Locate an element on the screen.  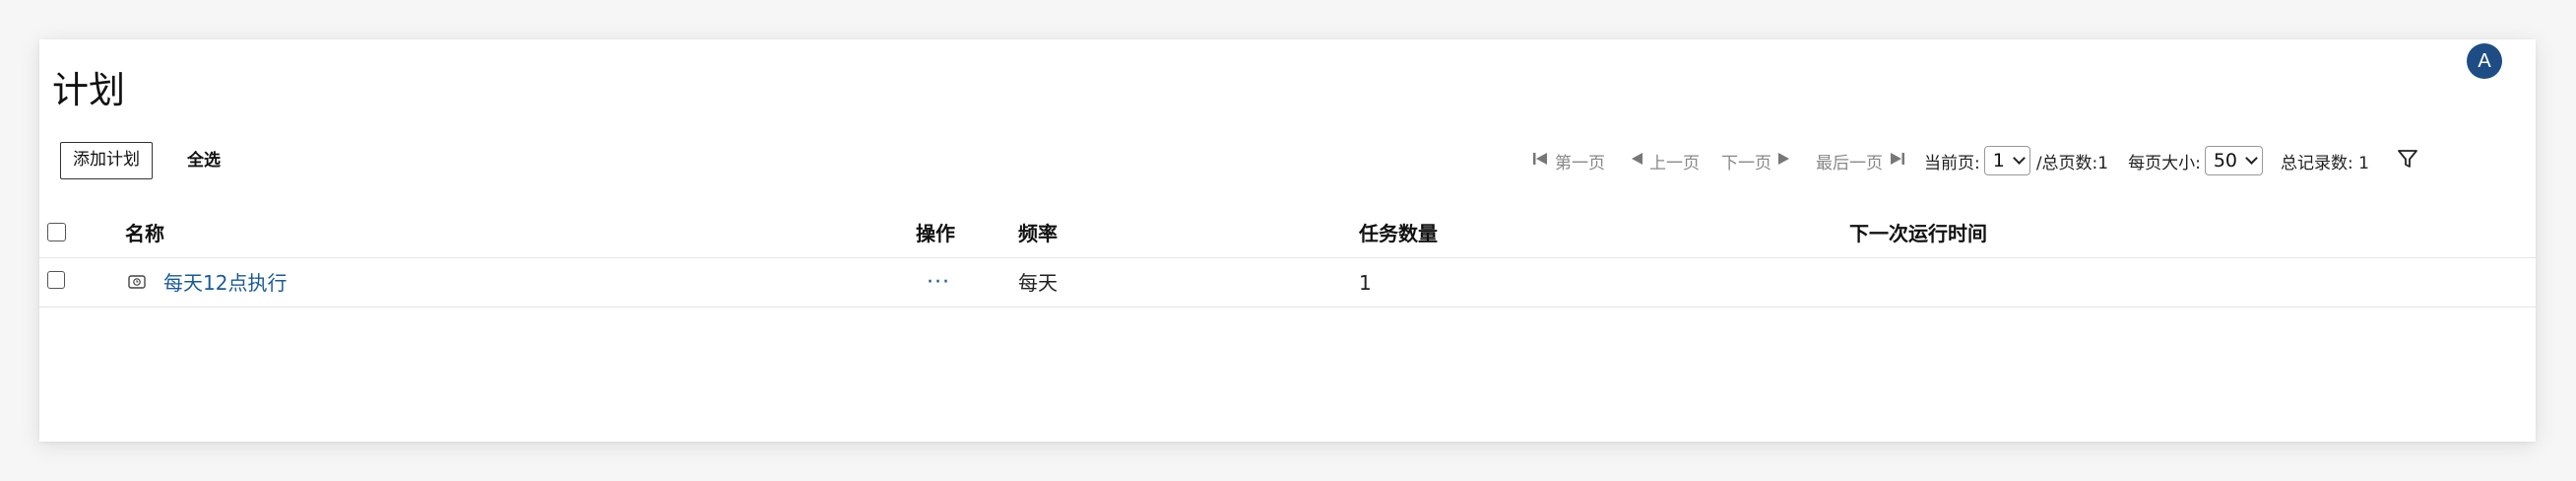
row-frequency: 每天 is located at coordinates (1038, 283).